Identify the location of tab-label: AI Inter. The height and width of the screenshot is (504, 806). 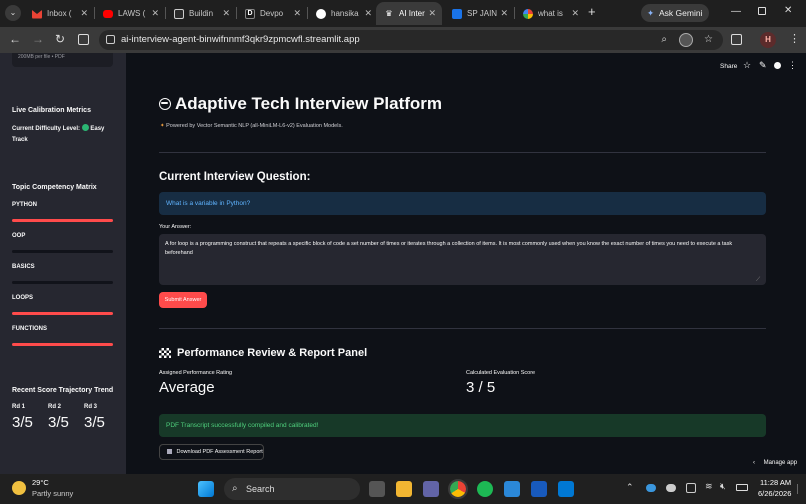
(412, 13).